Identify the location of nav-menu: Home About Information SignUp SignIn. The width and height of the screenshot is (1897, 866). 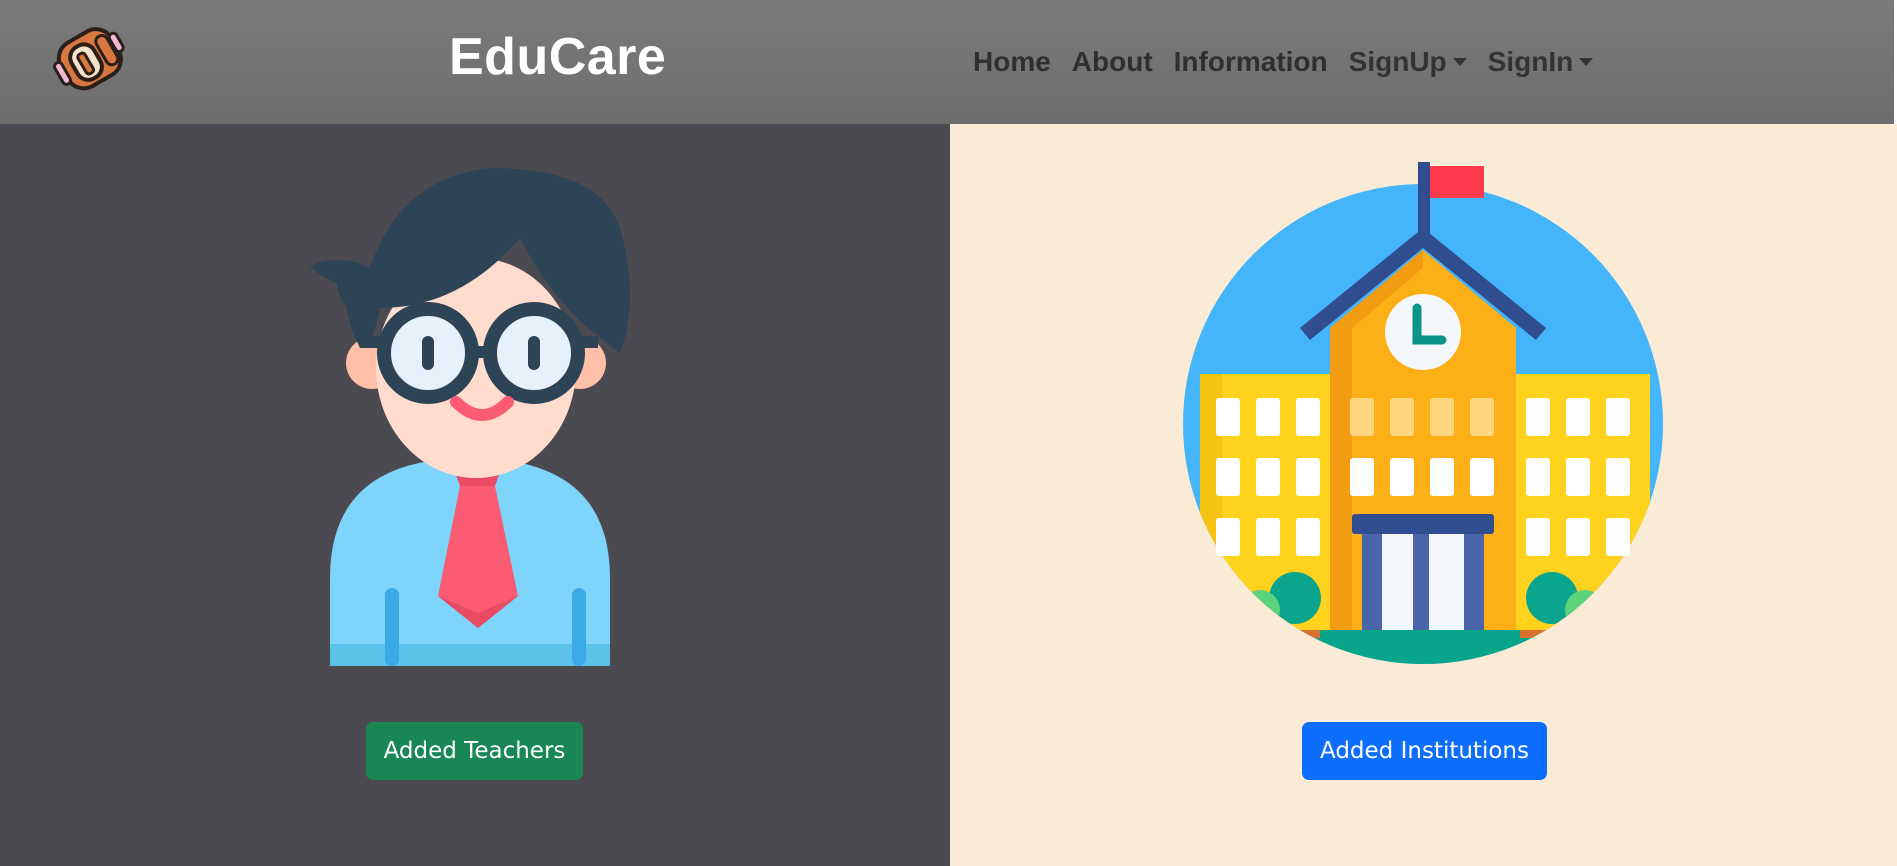
(1293, 62).